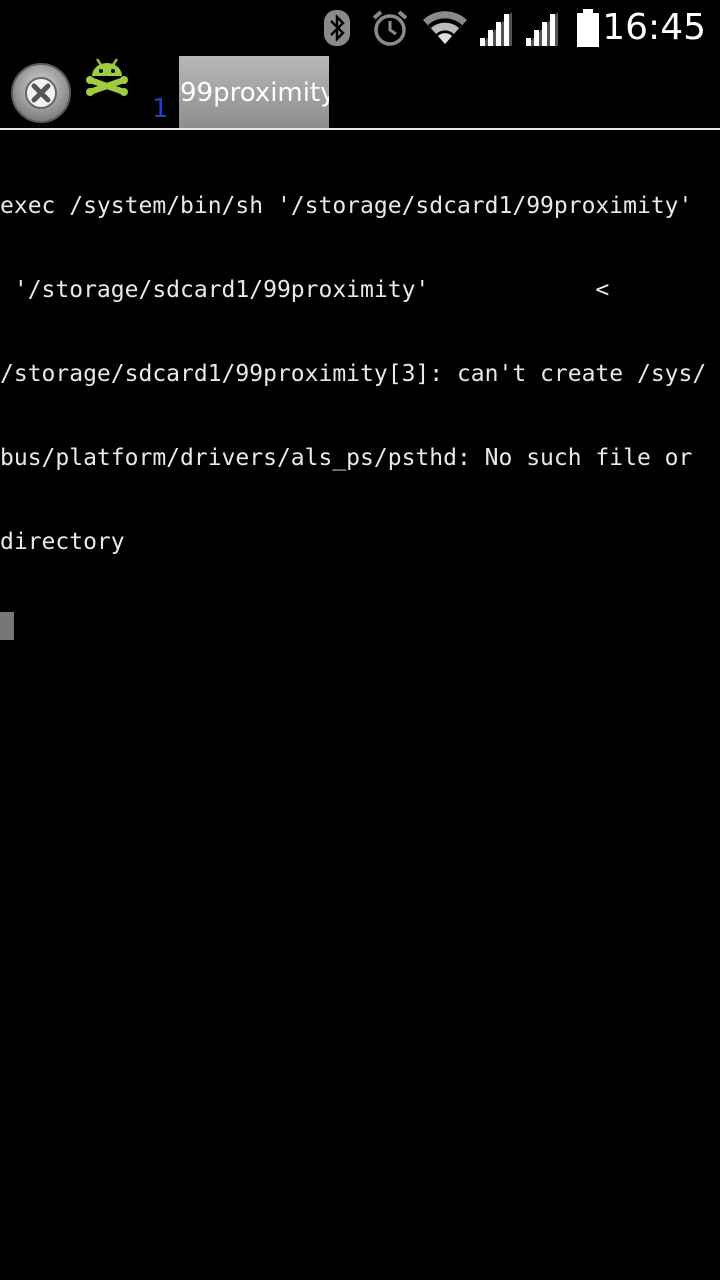 The width and height of the screenshot is (720, 1280). I want to click on bluetooth-icon, so click(337, 28).